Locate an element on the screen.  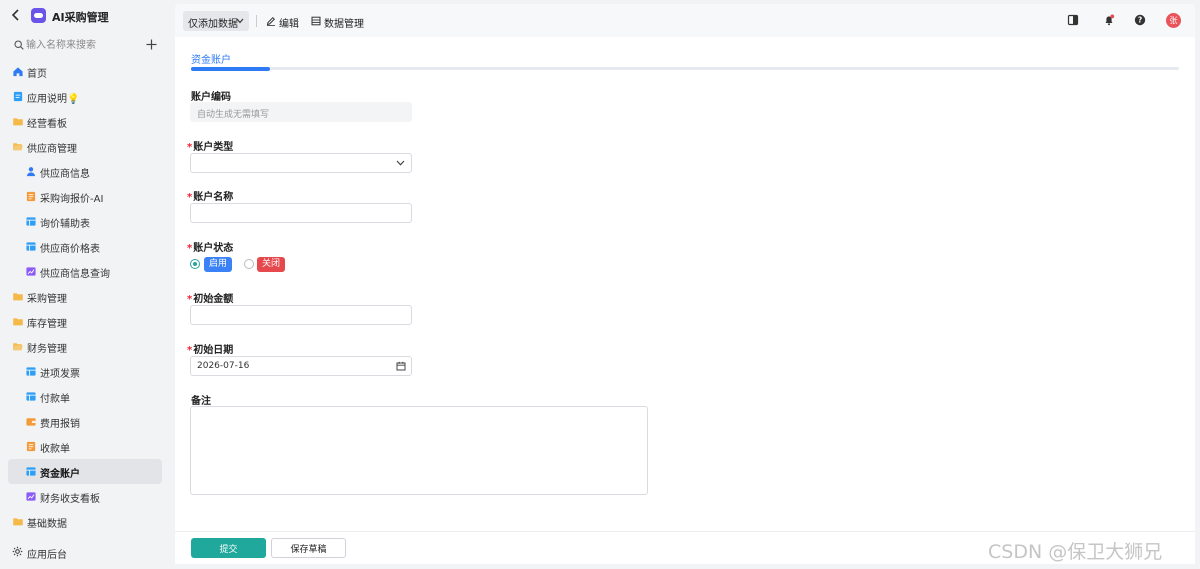
data-management-button: 数据管理 is located at coordinates (337, 21).